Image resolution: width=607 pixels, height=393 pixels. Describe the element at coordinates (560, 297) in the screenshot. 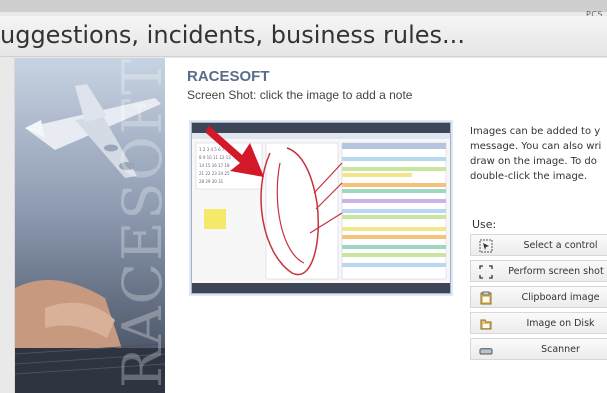

I see `option-label: Clipboard image` at that location.